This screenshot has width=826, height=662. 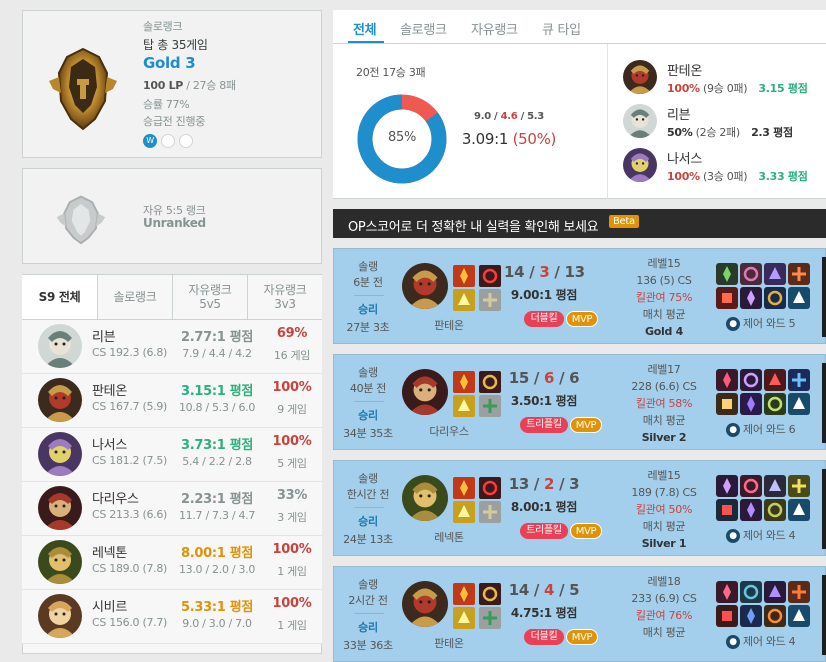 I want to click on tab-all: 전체, so click(x=365, y=28).